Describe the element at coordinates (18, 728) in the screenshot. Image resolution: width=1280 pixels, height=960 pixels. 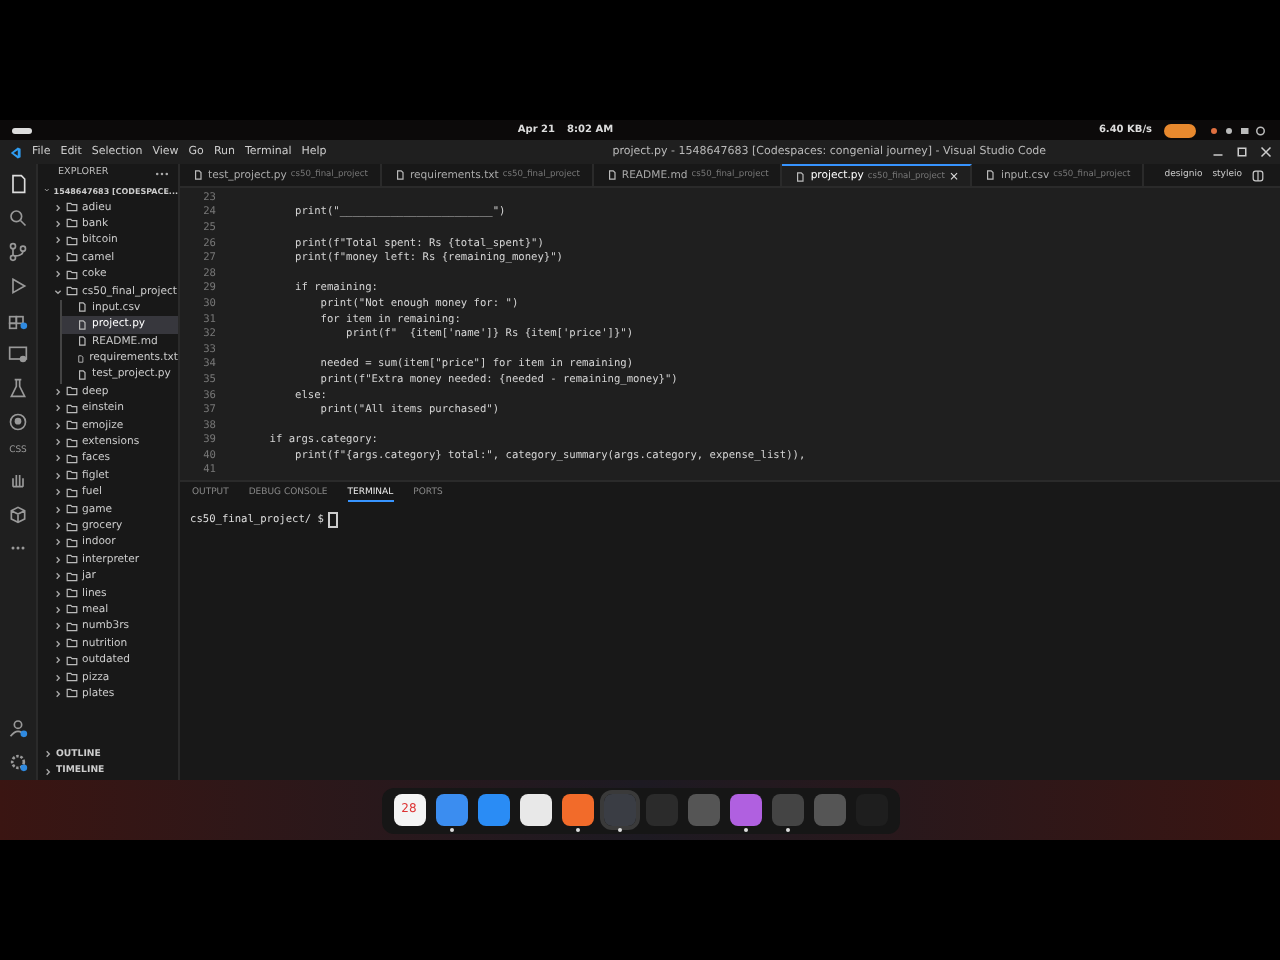
I see `account-icon` at that location.